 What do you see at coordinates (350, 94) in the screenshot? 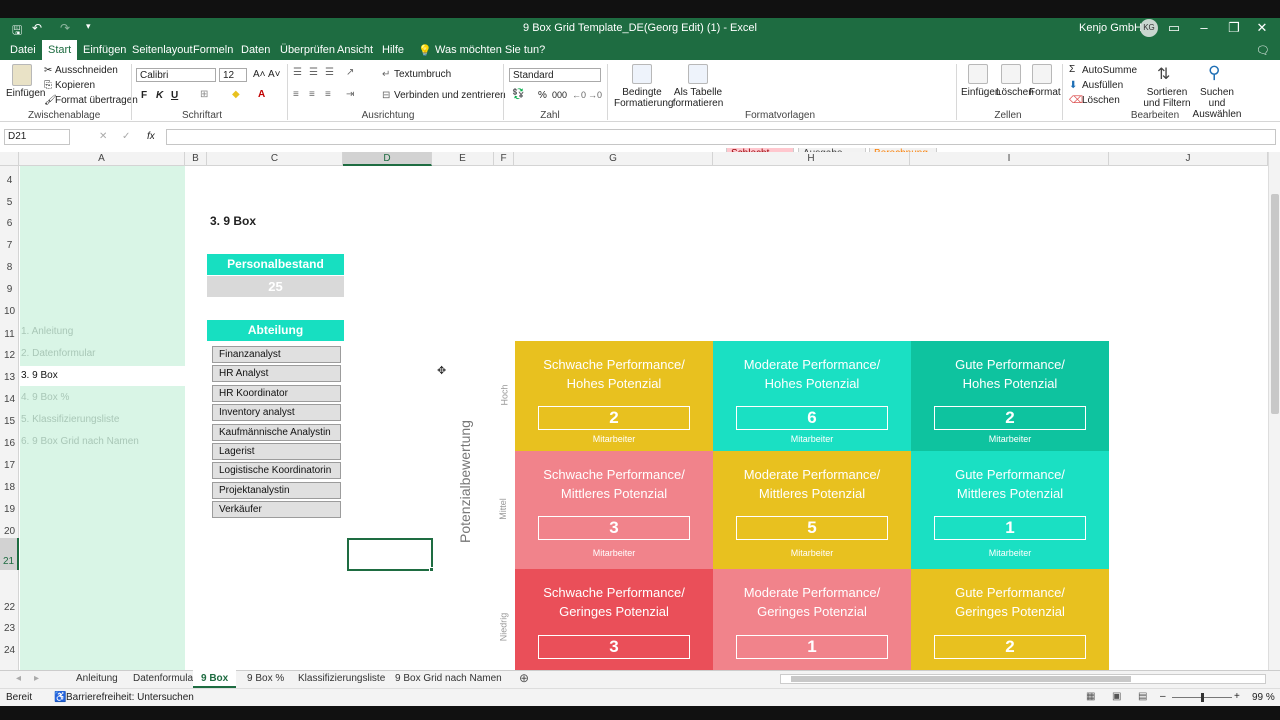
I see `indent-icon: ⇥` at bounding box center [350, 94].